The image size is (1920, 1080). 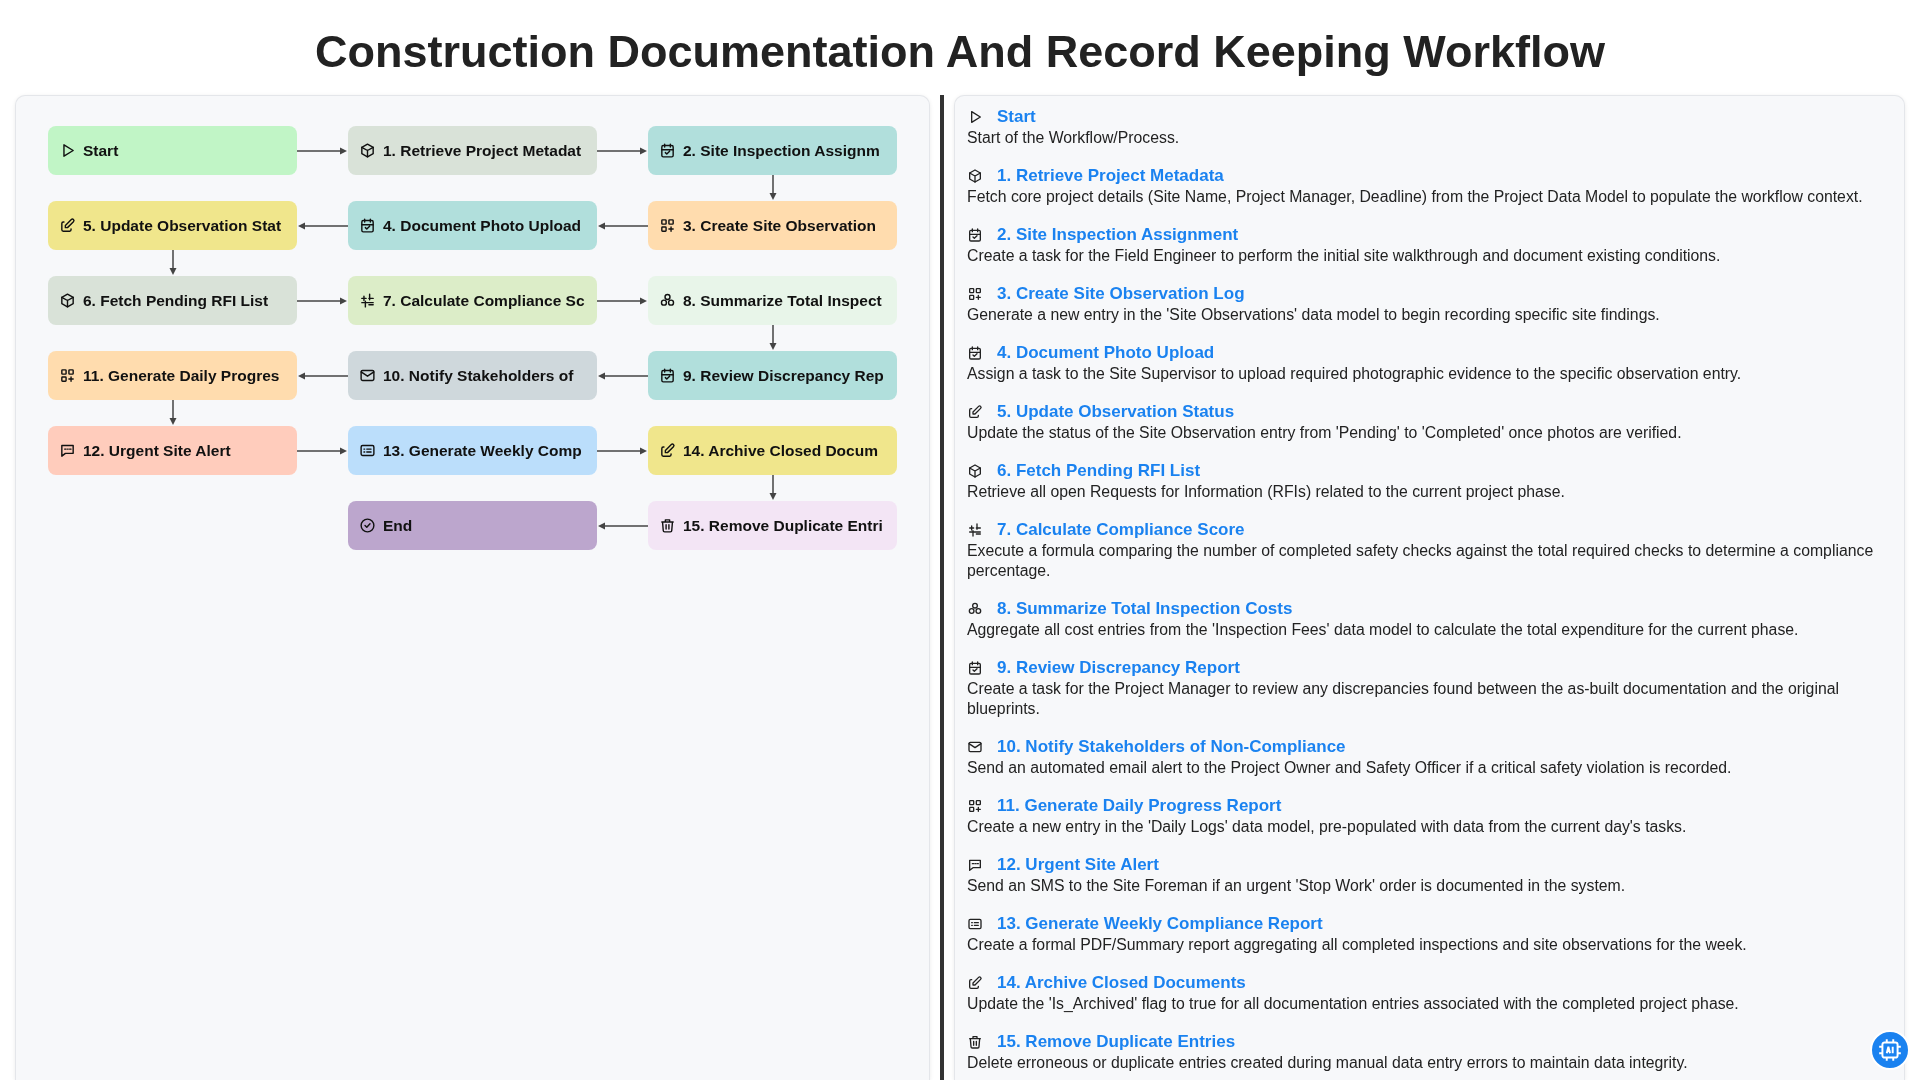 I want to click on workflow-node: 7. Calculate Compliance Sc, so click(x=472, y=300).